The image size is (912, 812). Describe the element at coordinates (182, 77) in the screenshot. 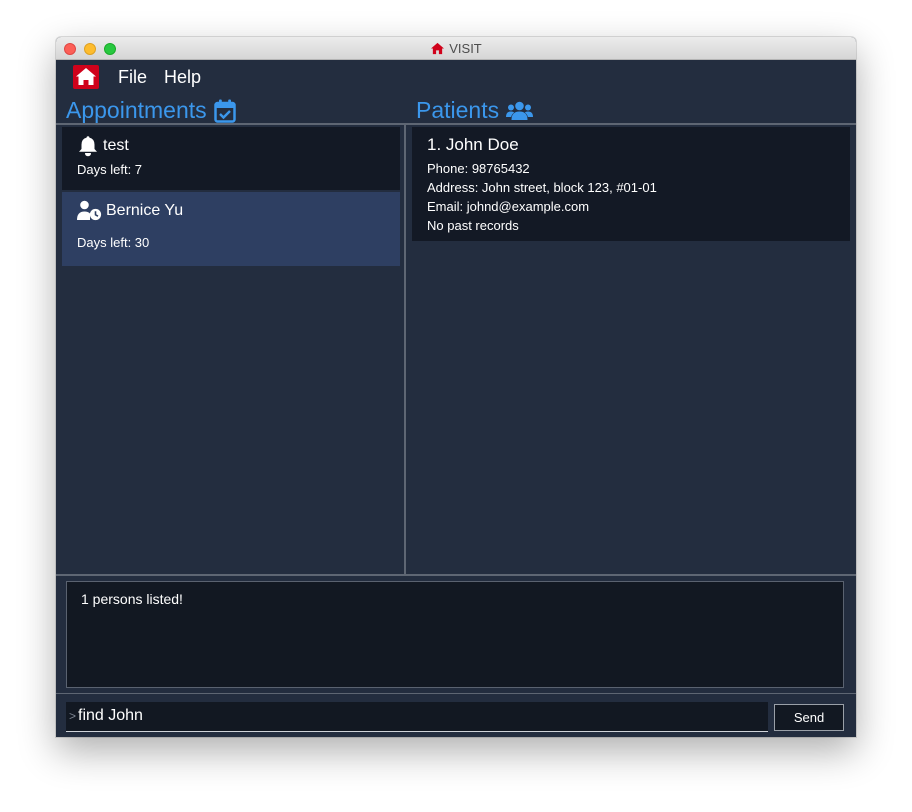

I see `menu-help: Help` at that location.